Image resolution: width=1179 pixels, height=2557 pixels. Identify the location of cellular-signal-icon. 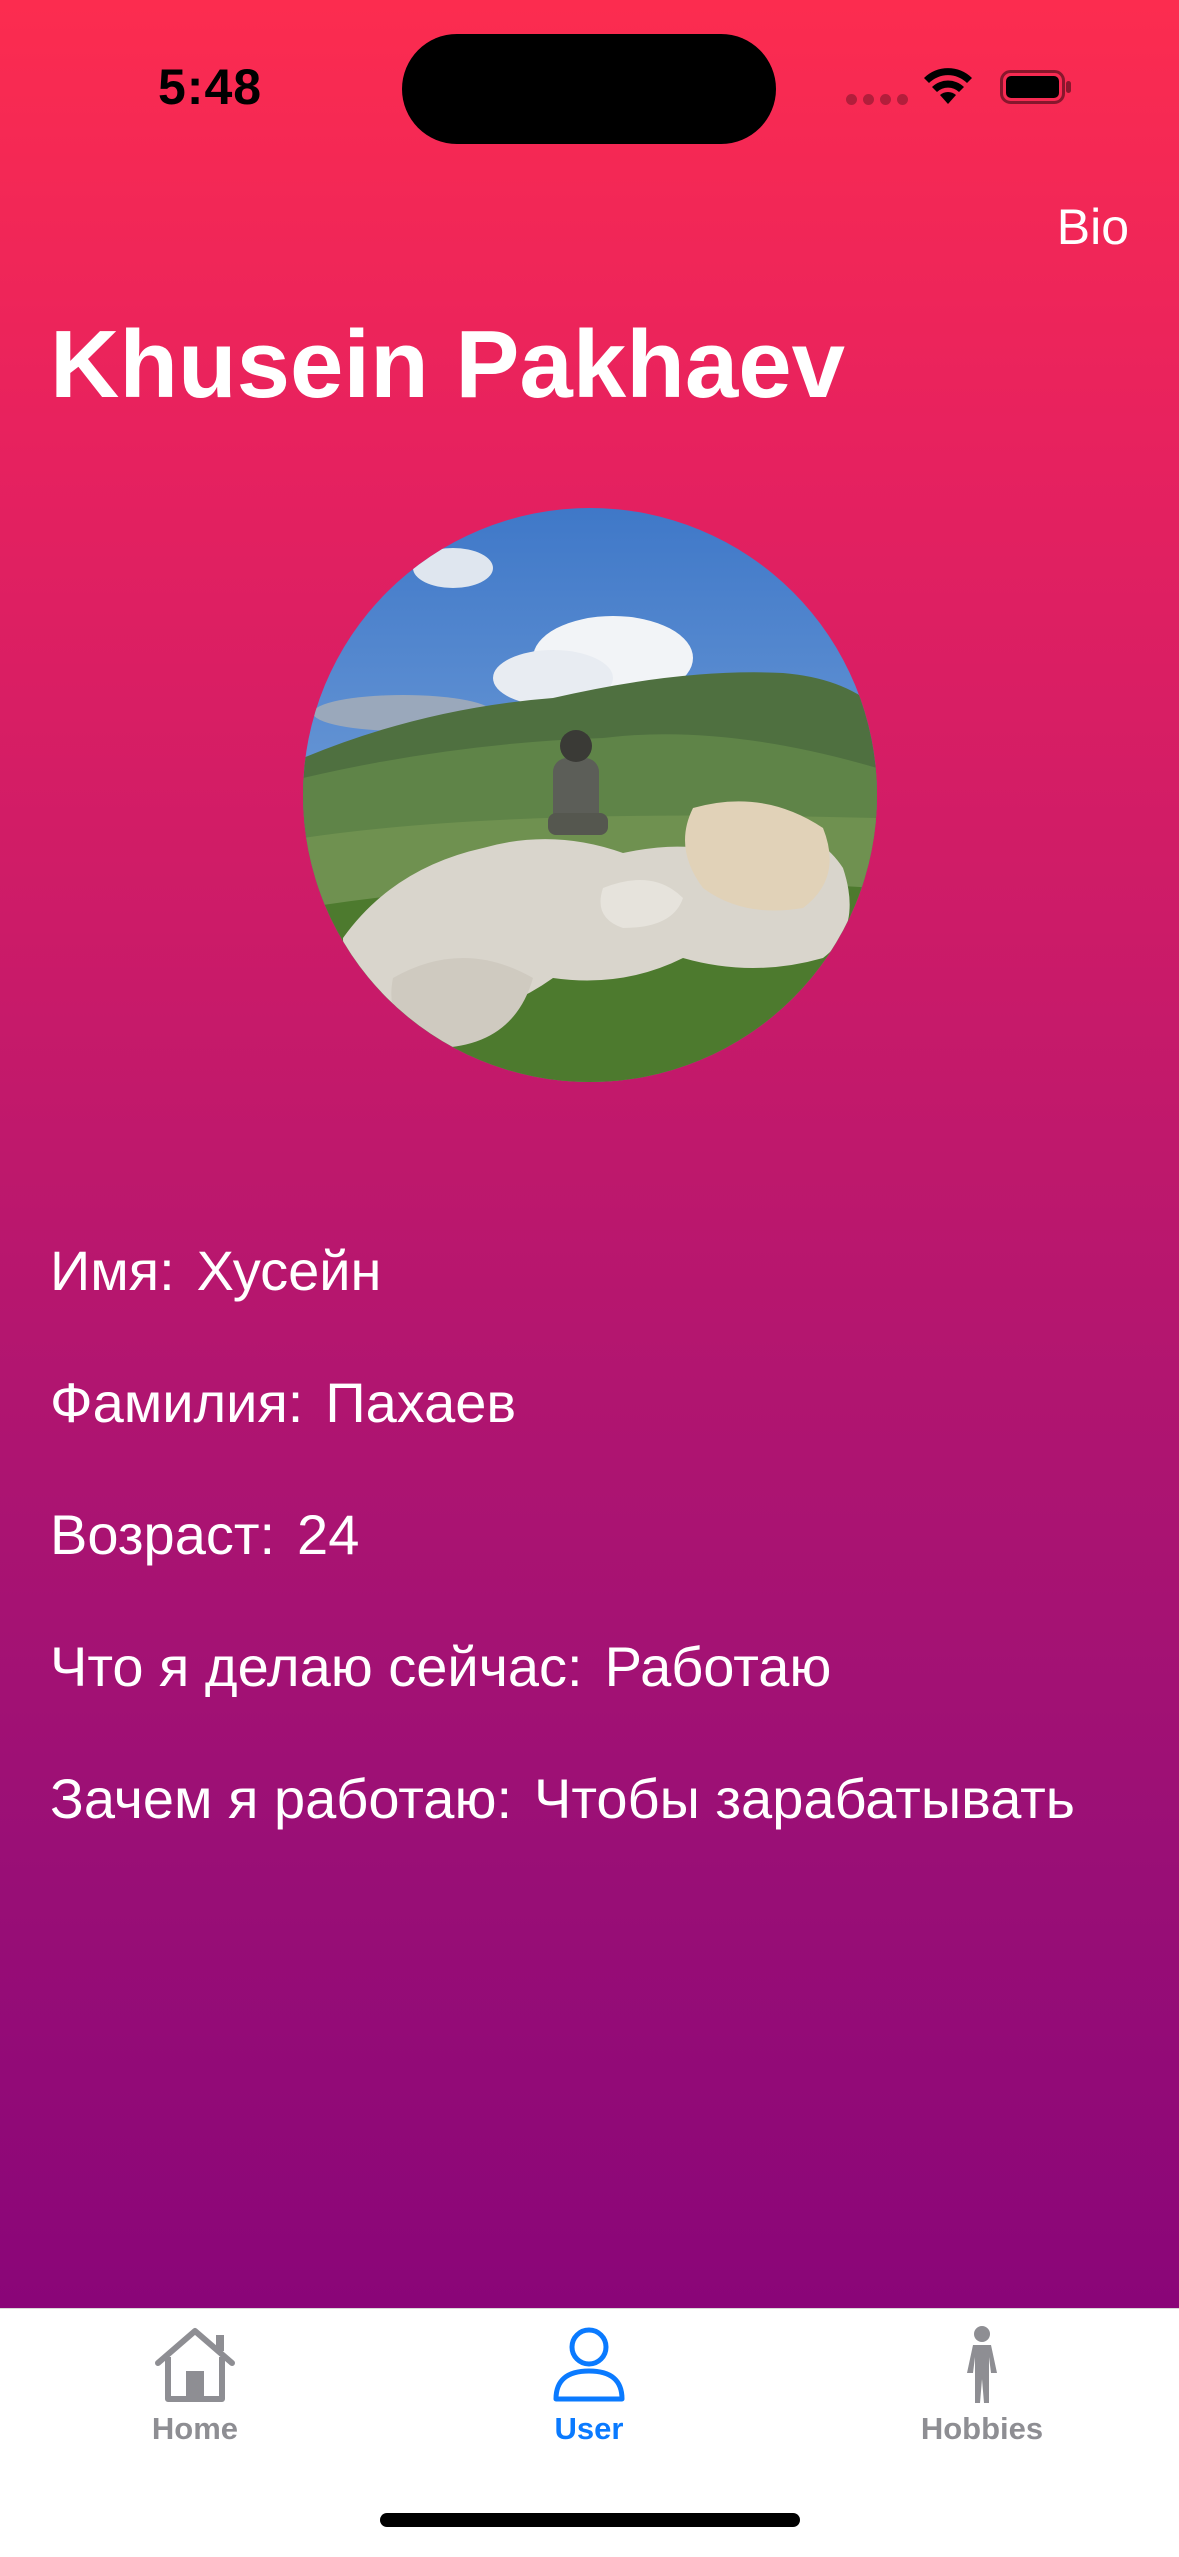
(877, 99).